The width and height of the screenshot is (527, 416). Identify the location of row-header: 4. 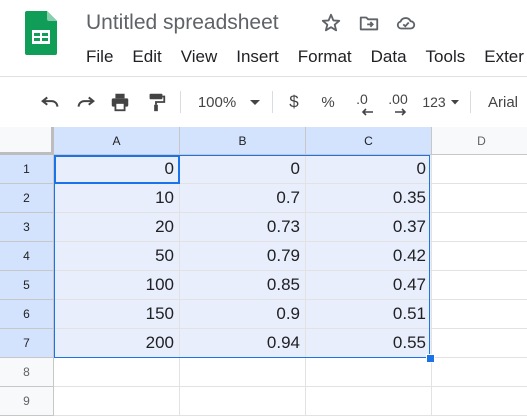
(27, 256).